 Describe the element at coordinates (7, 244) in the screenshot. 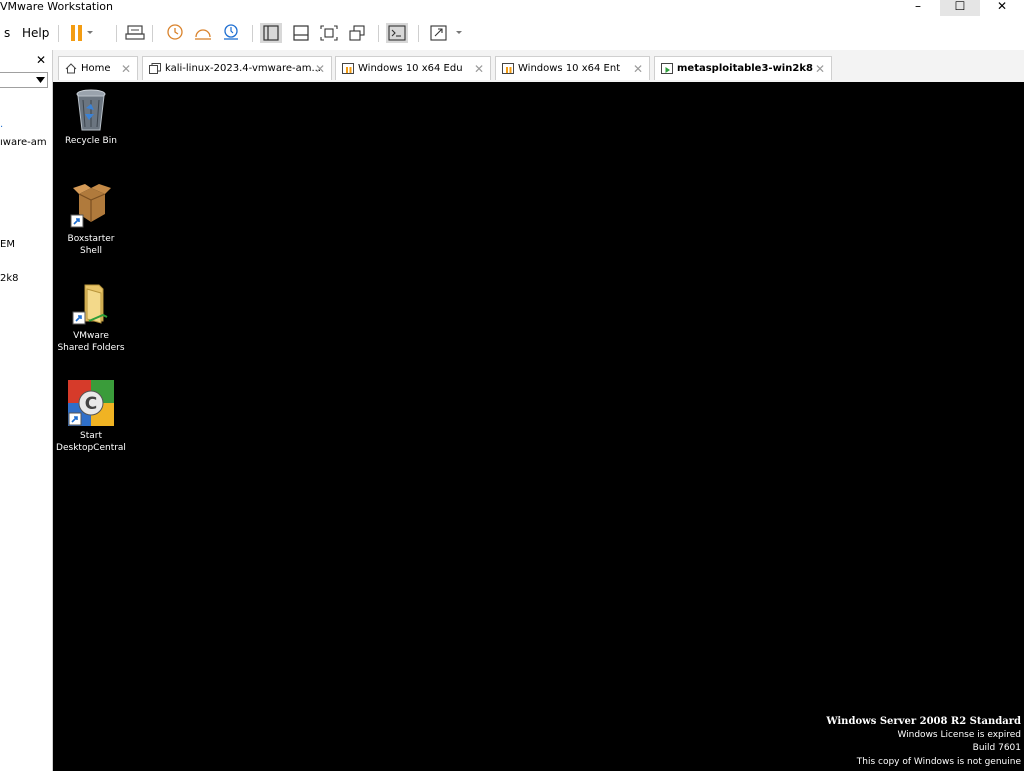

I see `library-item: EM` at that location.